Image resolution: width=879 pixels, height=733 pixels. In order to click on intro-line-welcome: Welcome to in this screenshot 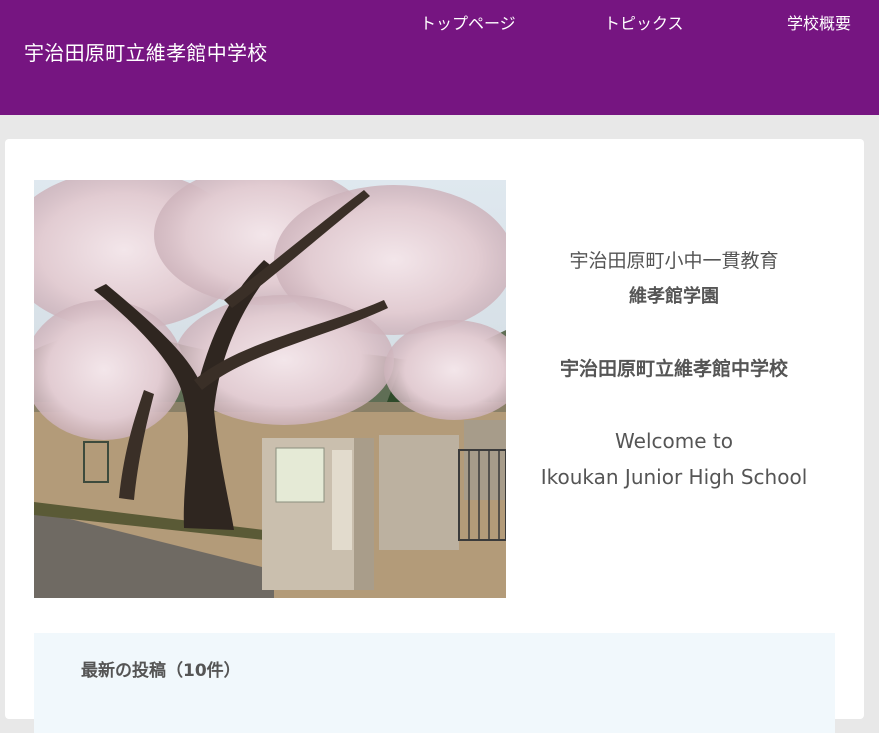, I will do `click(674, 441)`.